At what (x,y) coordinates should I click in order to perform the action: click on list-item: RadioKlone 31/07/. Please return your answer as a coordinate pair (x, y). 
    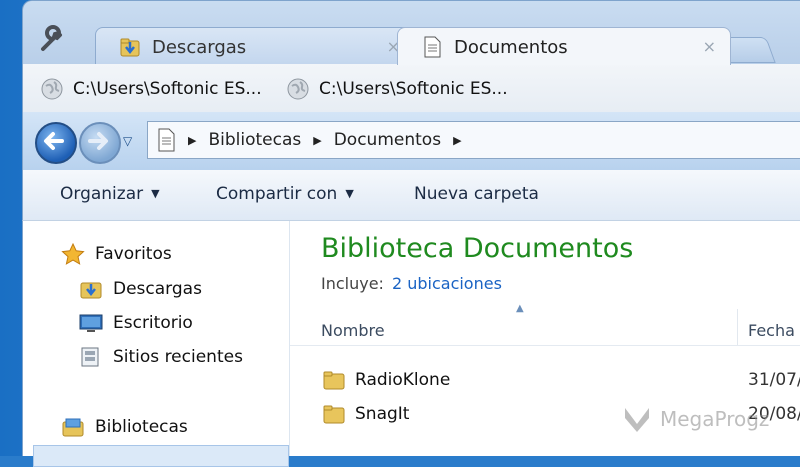
    Looking at the image, I should click on (545, 381).